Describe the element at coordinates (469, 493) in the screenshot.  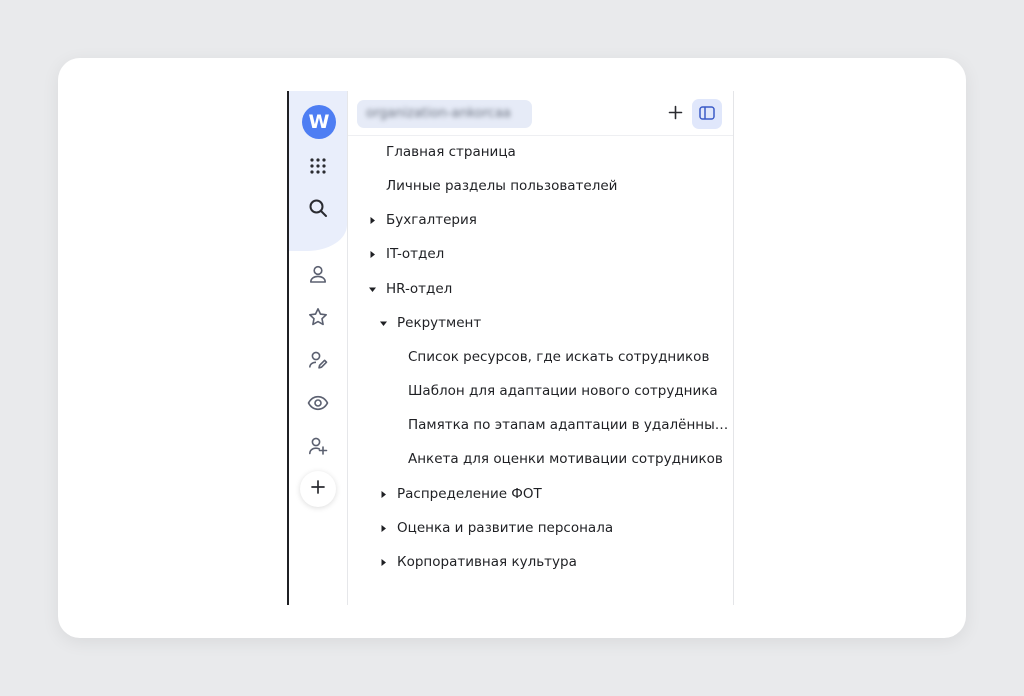
I see `tree-item-label: Распределение ФОТ` at that location.